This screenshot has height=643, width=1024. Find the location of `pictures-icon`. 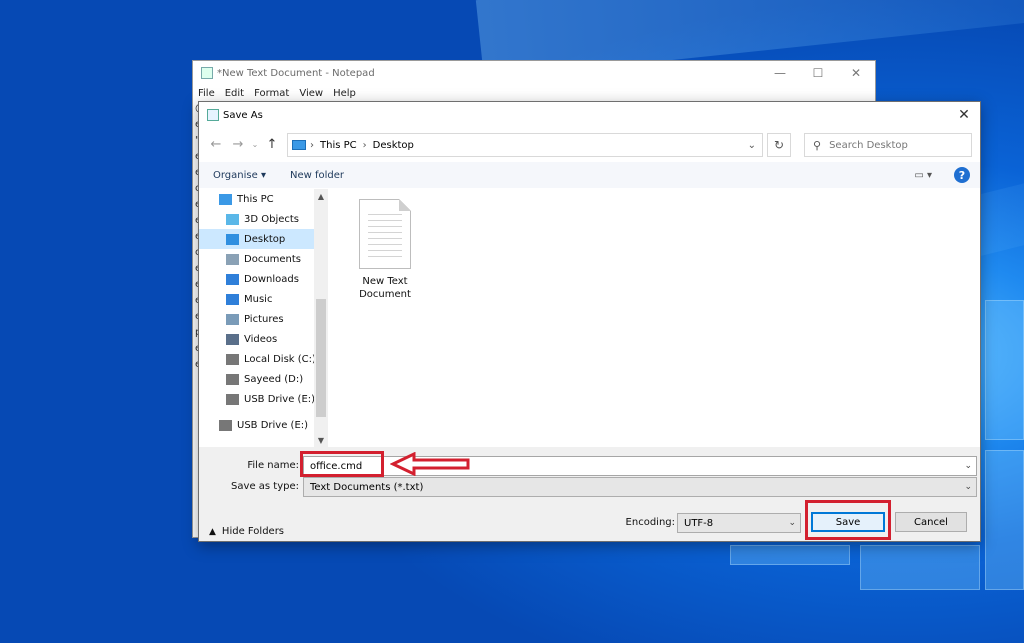

pictures-icon is located at coordinates (232, 319).